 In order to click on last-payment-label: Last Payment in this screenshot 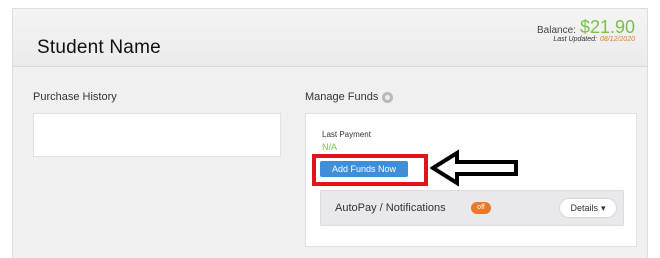, I will do `click(346, 134)`.